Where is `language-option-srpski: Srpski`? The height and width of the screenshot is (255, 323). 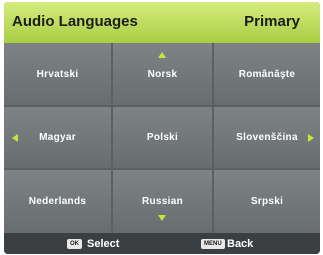
language-option-srpski: Srpski is located at coordinates (267, 201).